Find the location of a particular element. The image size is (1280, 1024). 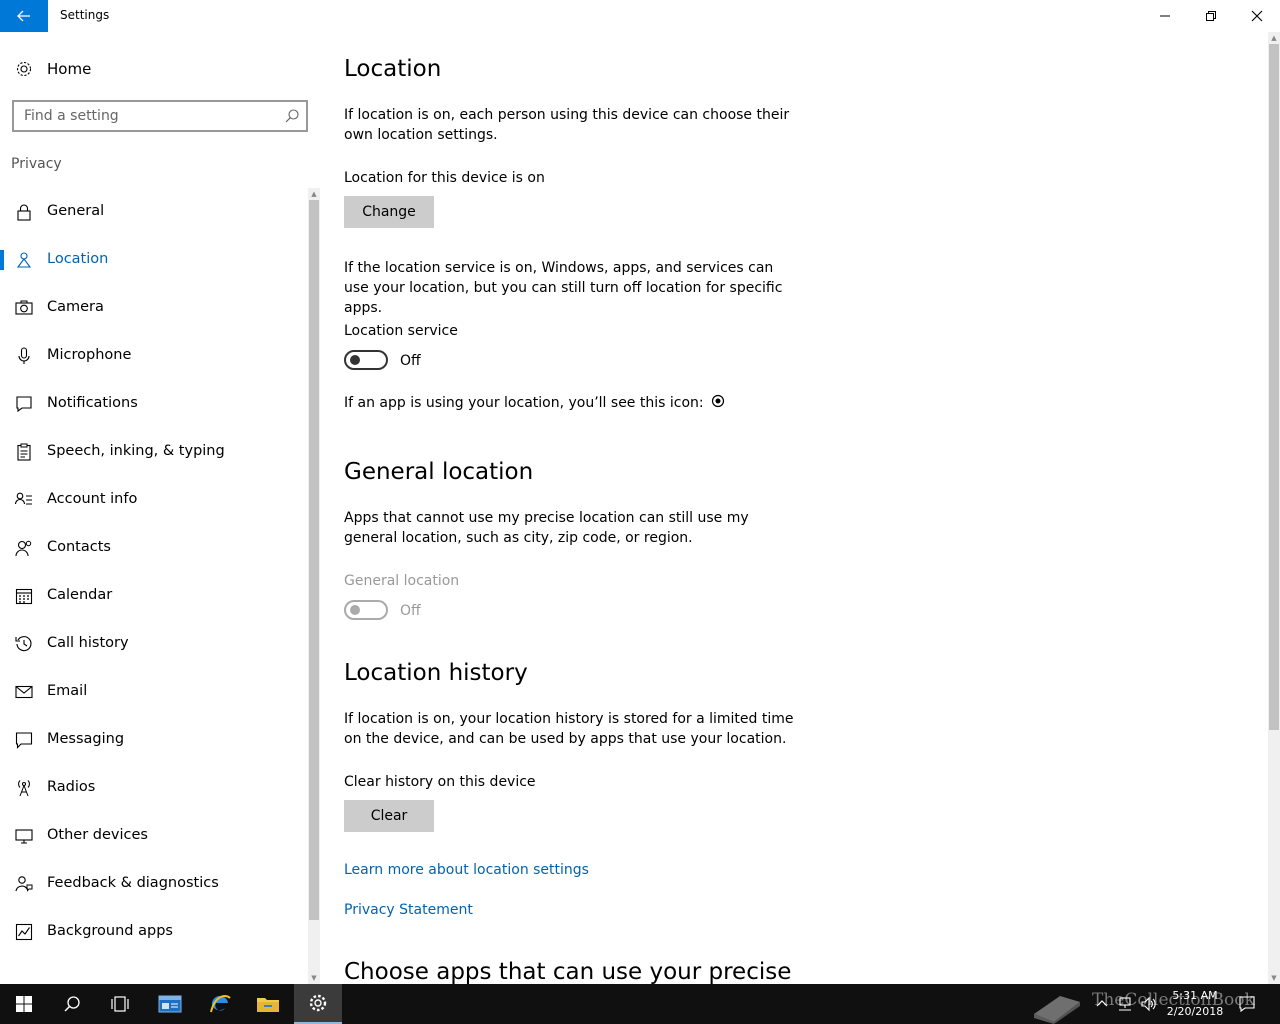

sidebar-item-account-info: Account info is located at coordinates (153, 500).